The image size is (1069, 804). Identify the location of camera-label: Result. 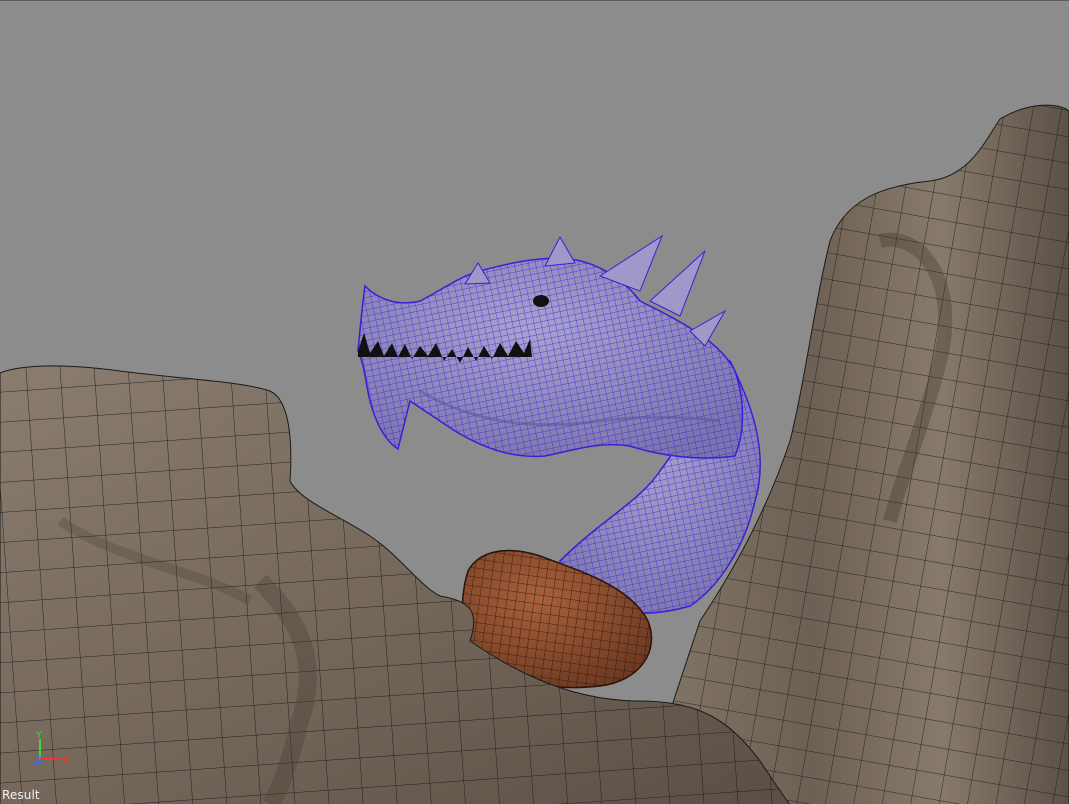
(21, 795).